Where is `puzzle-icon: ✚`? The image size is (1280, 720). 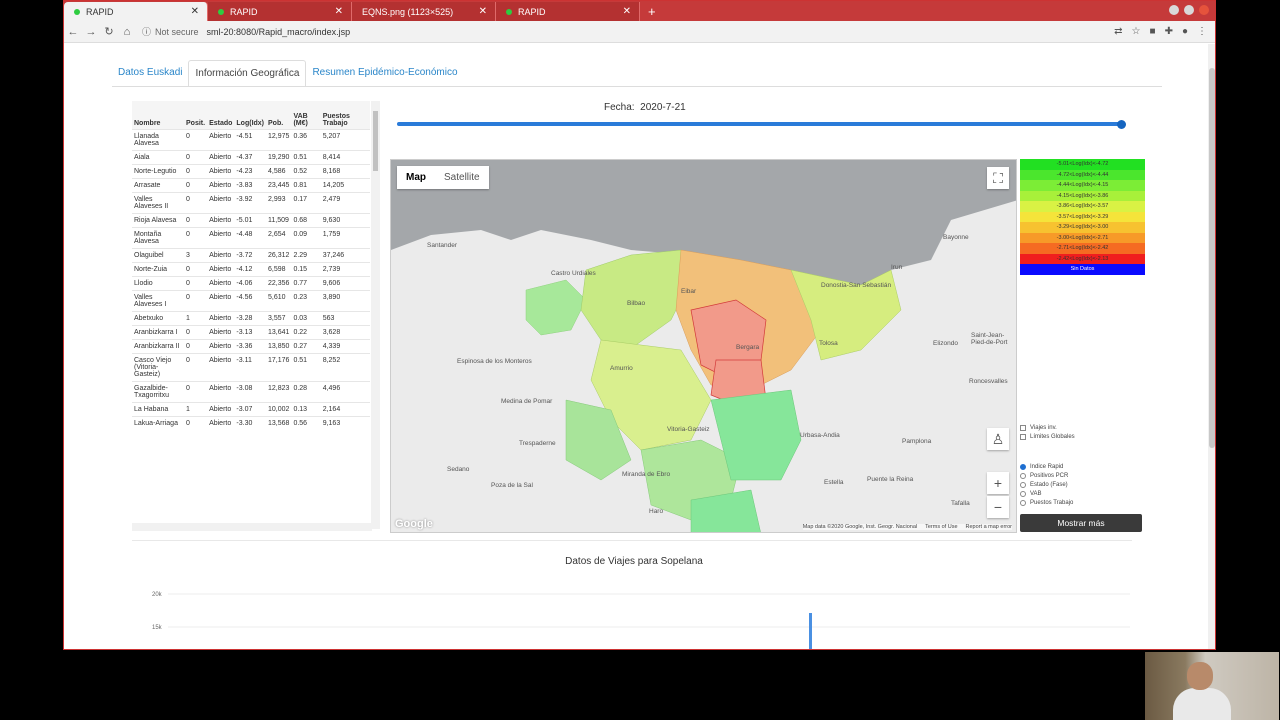 puzzle-icon: ✚ is located at coordinates (1169, 31).